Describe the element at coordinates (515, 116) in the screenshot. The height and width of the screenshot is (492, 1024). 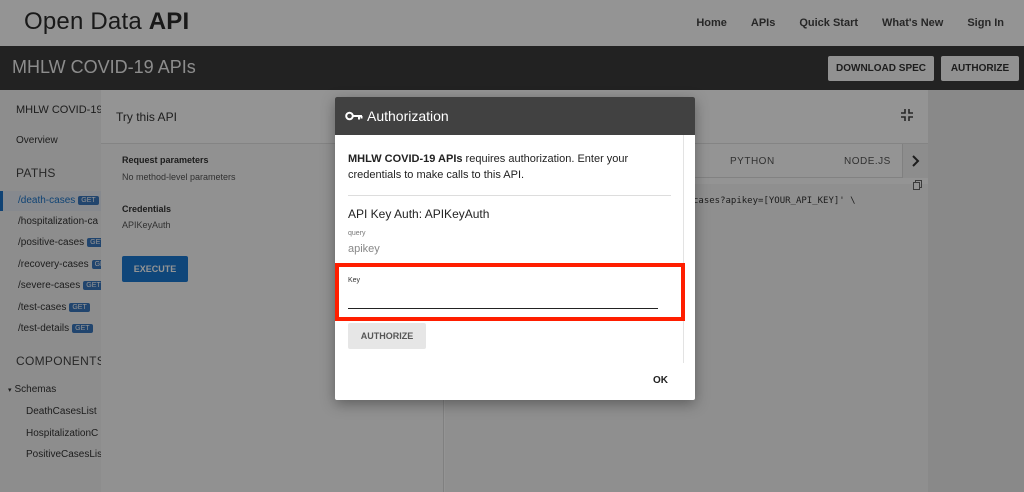
I see `dialog-header: Authorization` at that location.